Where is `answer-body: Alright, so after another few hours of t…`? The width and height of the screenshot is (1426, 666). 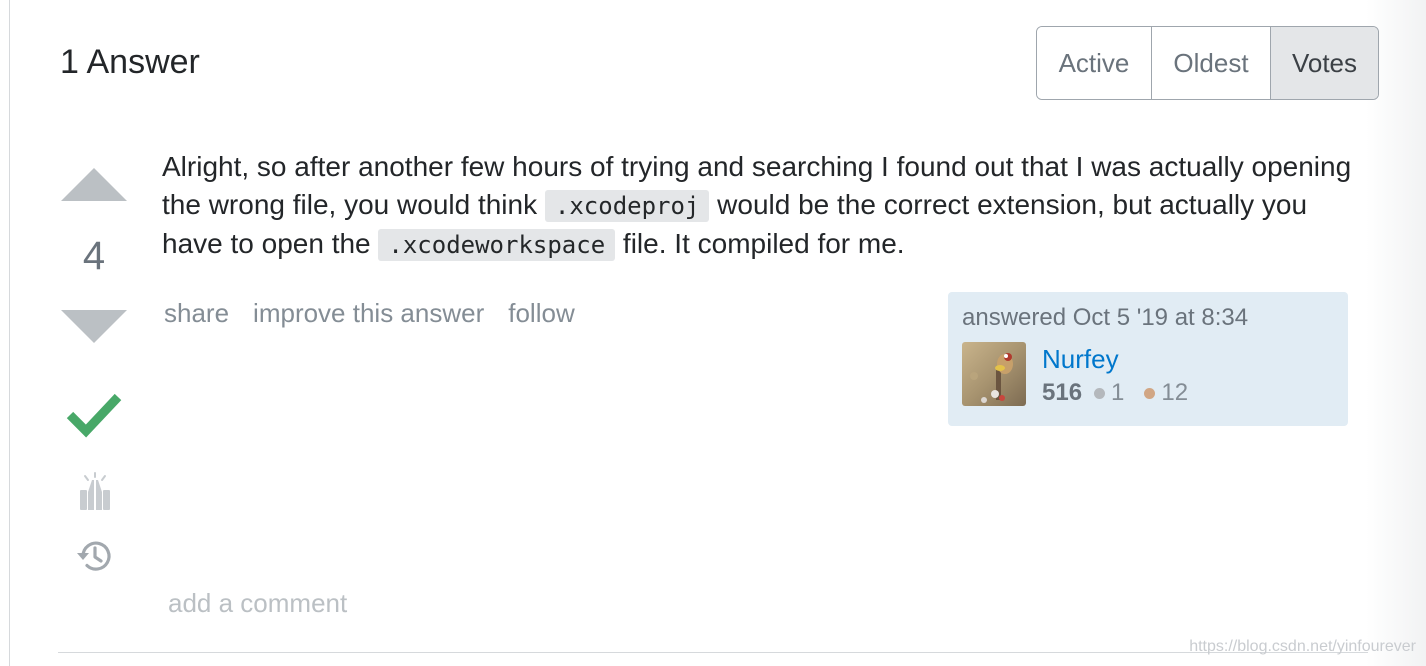 answer-body: Alright, so after another few hours of t… is located at coordinates (757, 206).